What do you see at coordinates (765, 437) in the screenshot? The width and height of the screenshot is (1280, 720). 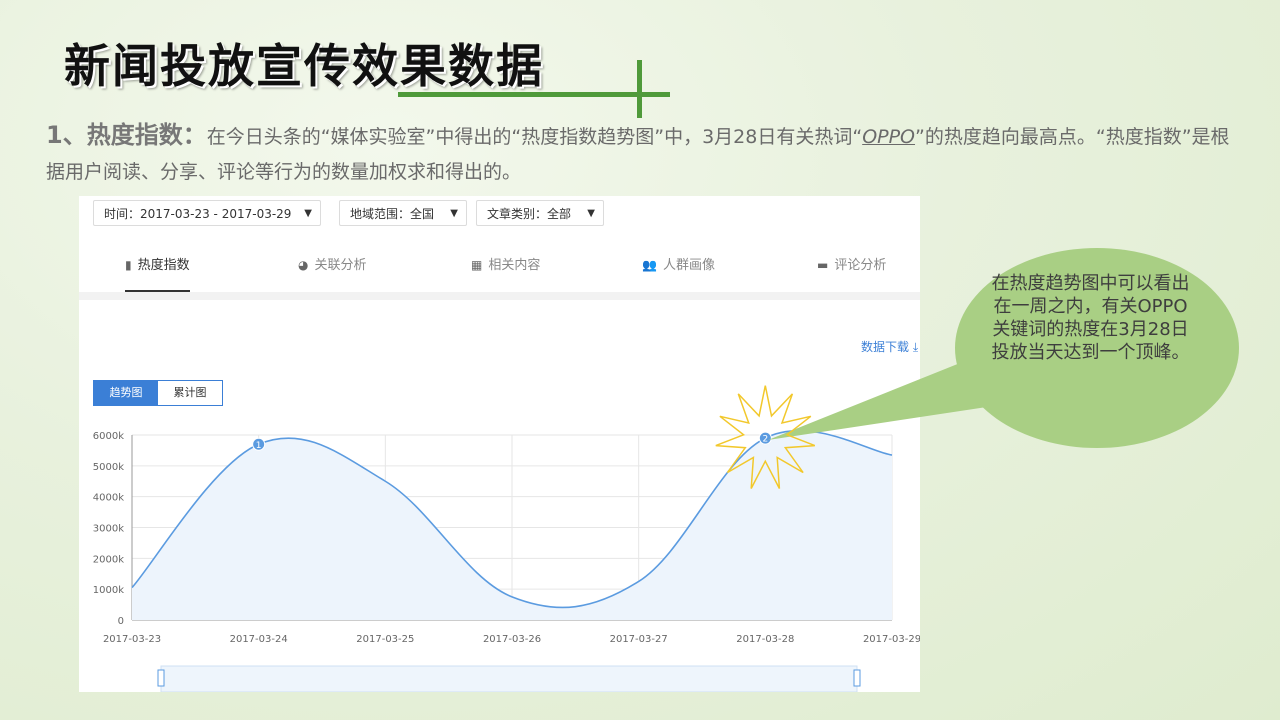 I see `peak-highlight-star` at bounding box center [765, 437].